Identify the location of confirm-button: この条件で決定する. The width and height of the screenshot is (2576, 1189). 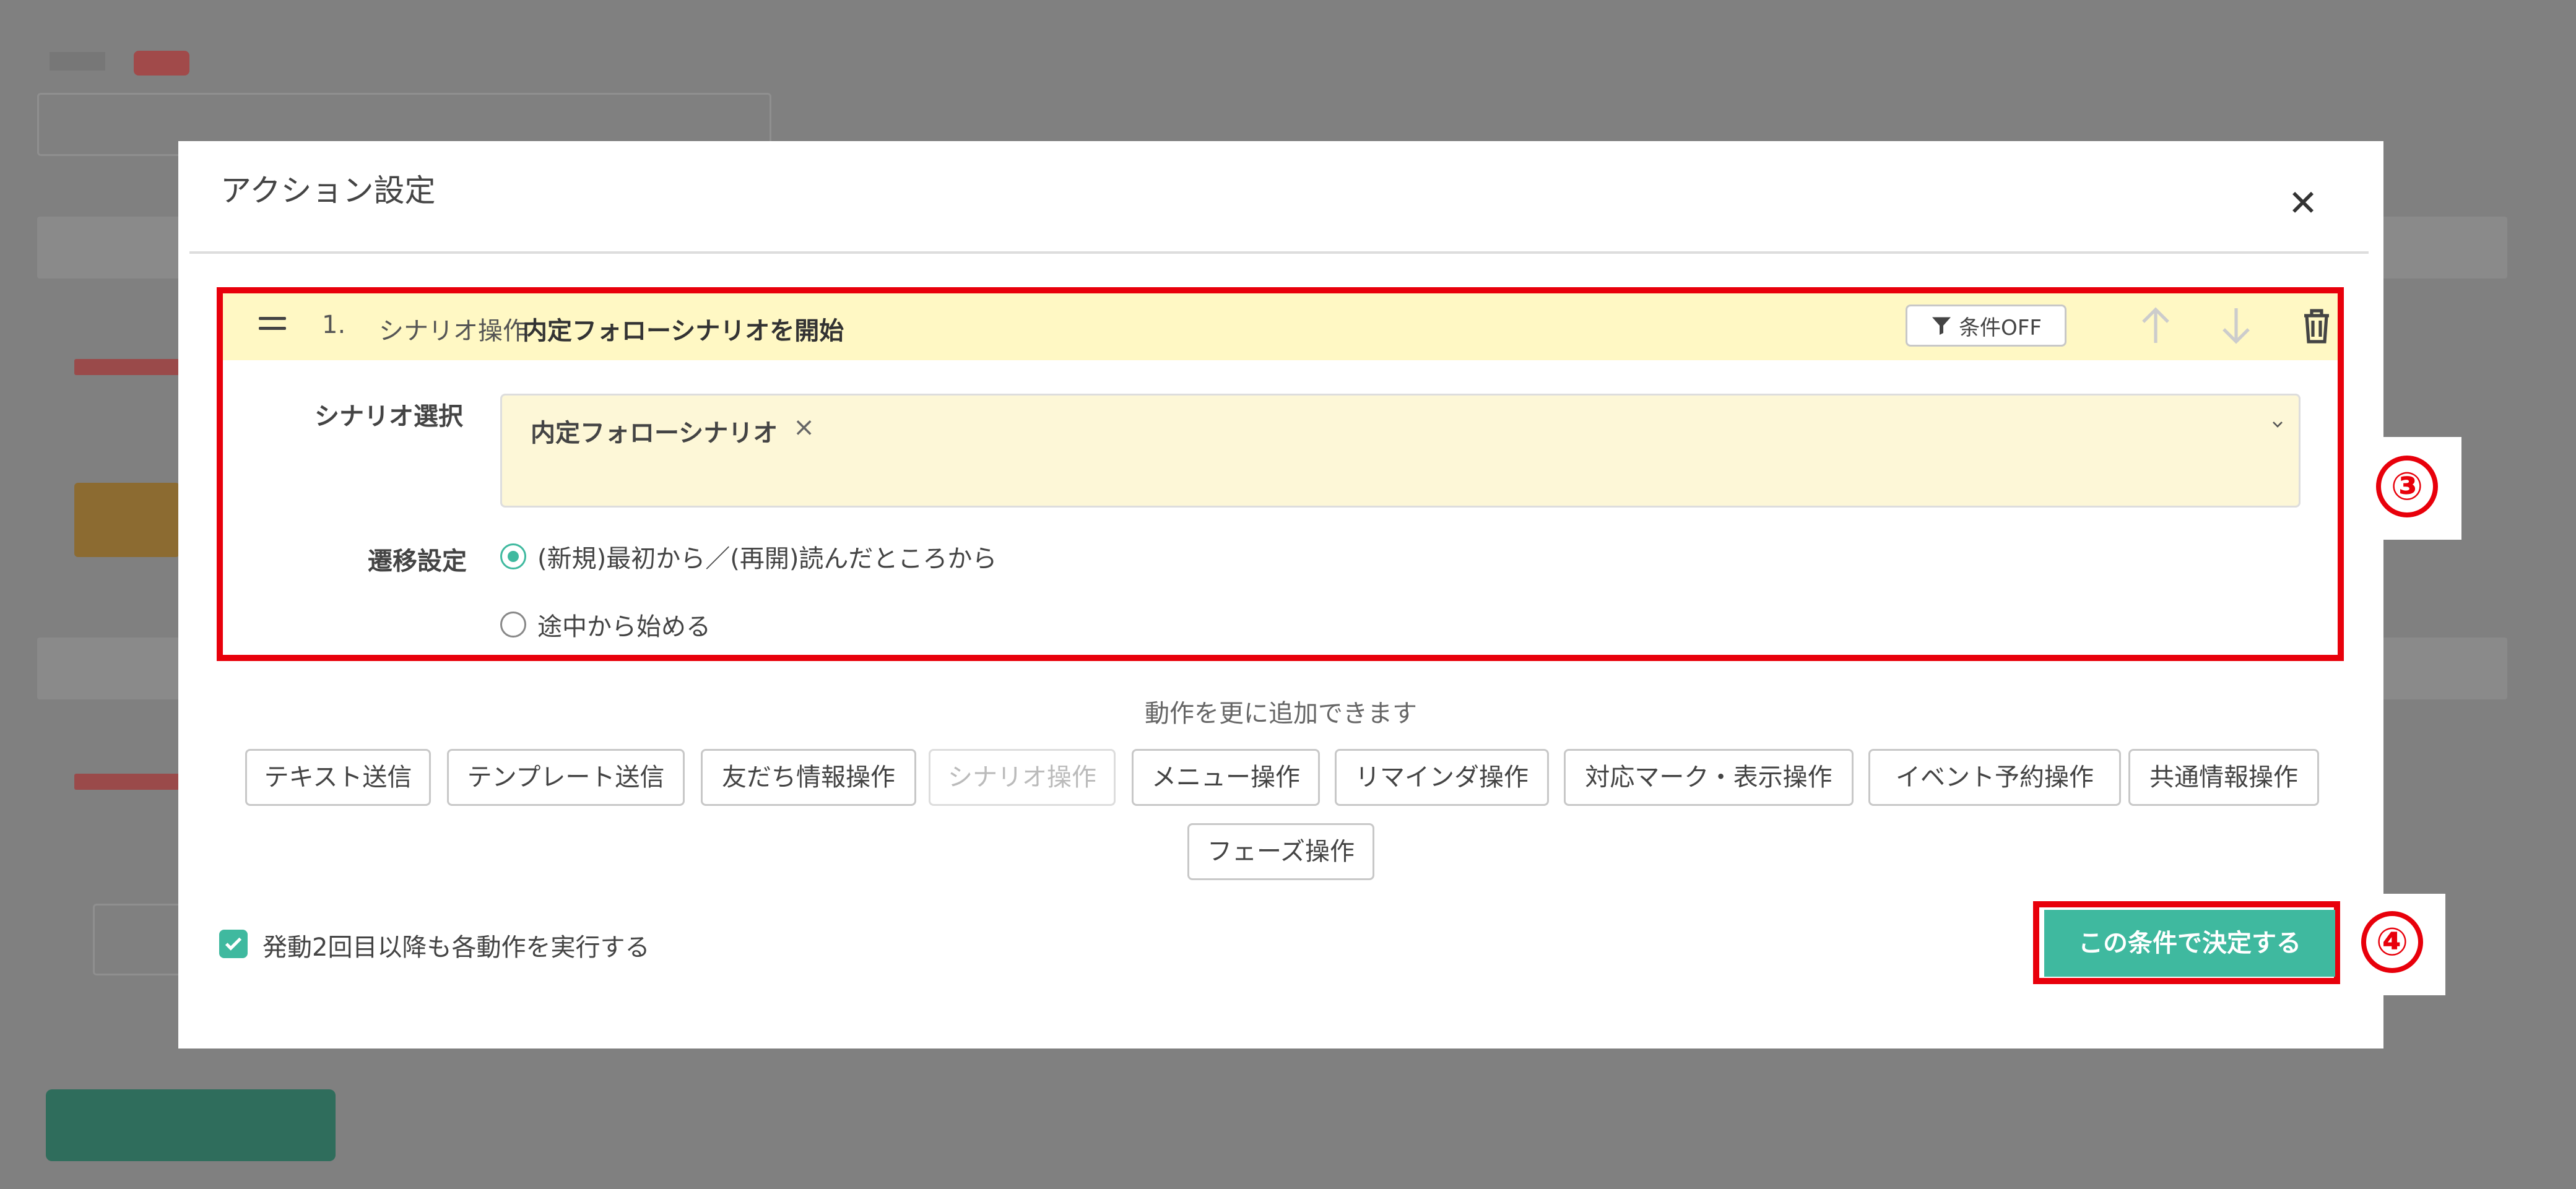
(2189, 943).